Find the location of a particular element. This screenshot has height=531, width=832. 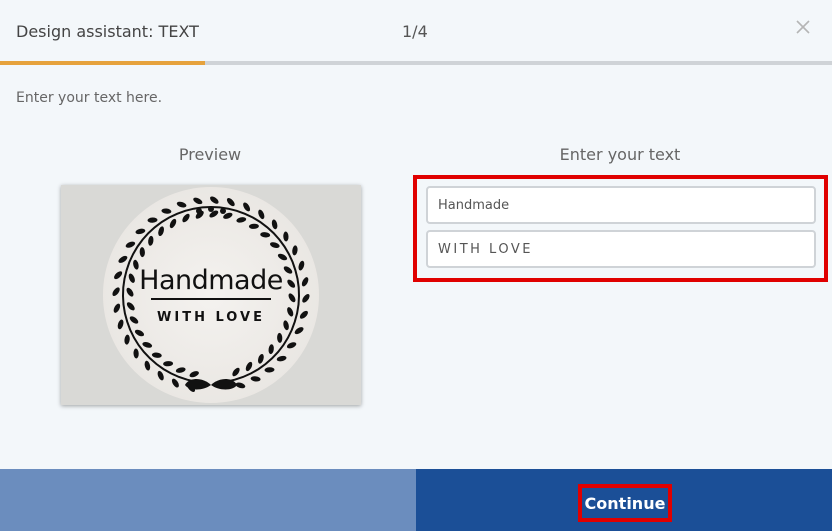

step-indicator: 1/4 is located at coordinates (415, 31).